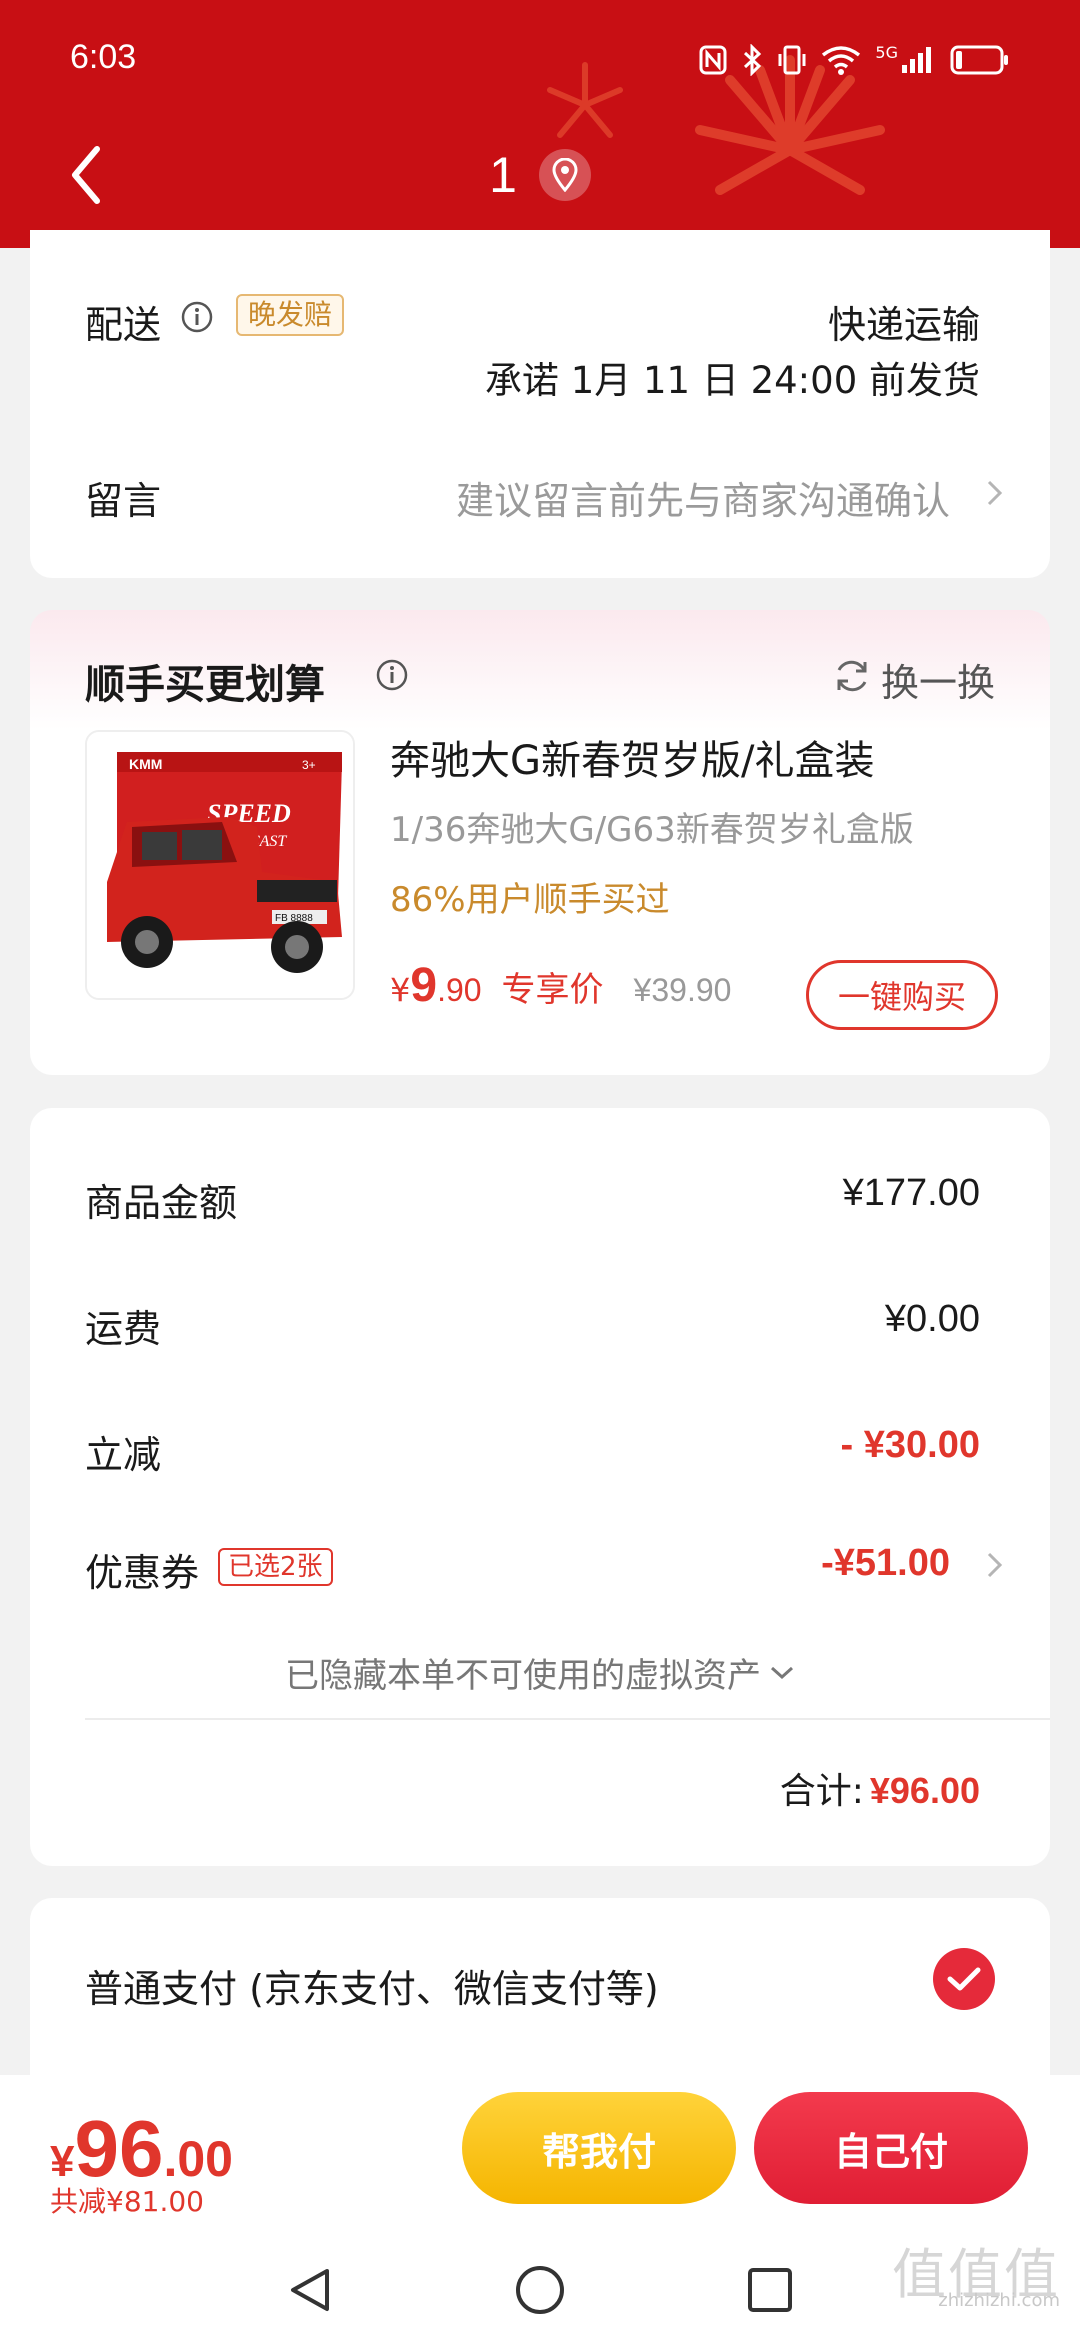  What do you see at coordinates (782, 1672) in the screenshot?
I see `chevron-down-icon` at bounding box center [782, 1672].